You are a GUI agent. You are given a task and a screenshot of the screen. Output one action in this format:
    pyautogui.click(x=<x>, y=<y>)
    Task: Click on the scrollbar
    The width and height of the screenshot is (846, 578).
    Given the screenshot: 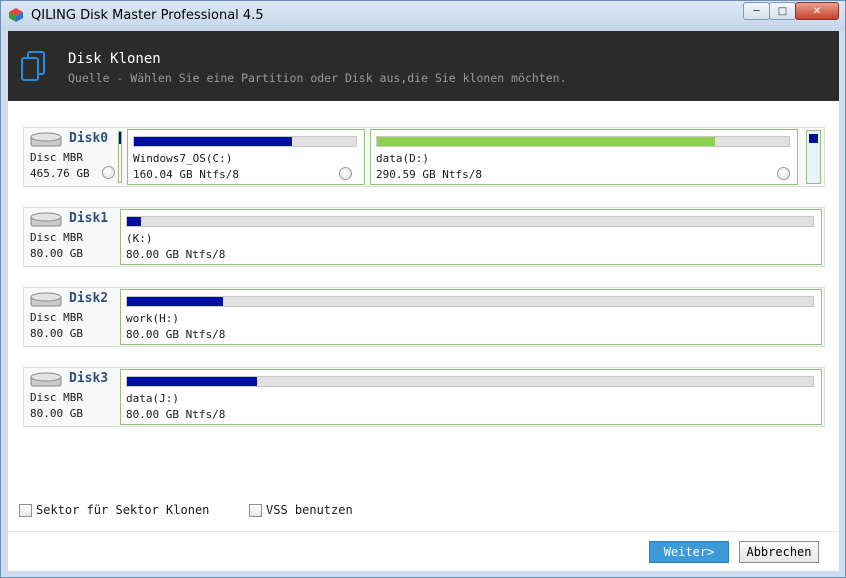 What is the action you would take?
    pyautogui.click(x=813, y=157)
    